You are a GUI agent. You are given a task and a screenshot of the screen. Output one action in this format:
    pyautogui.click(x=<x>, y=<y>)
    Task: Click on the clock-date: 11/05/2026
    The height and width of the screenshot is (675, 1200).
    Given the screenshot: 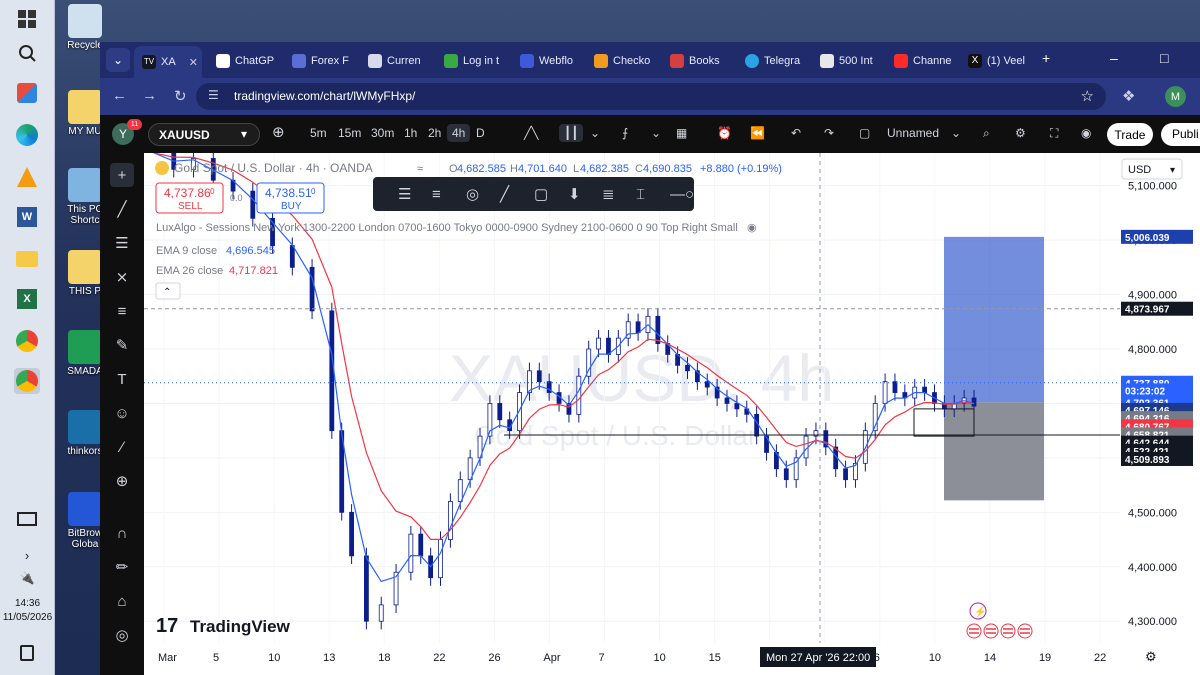 What is the action you would take?
    pyautogui.click(x=27, y=617)
    